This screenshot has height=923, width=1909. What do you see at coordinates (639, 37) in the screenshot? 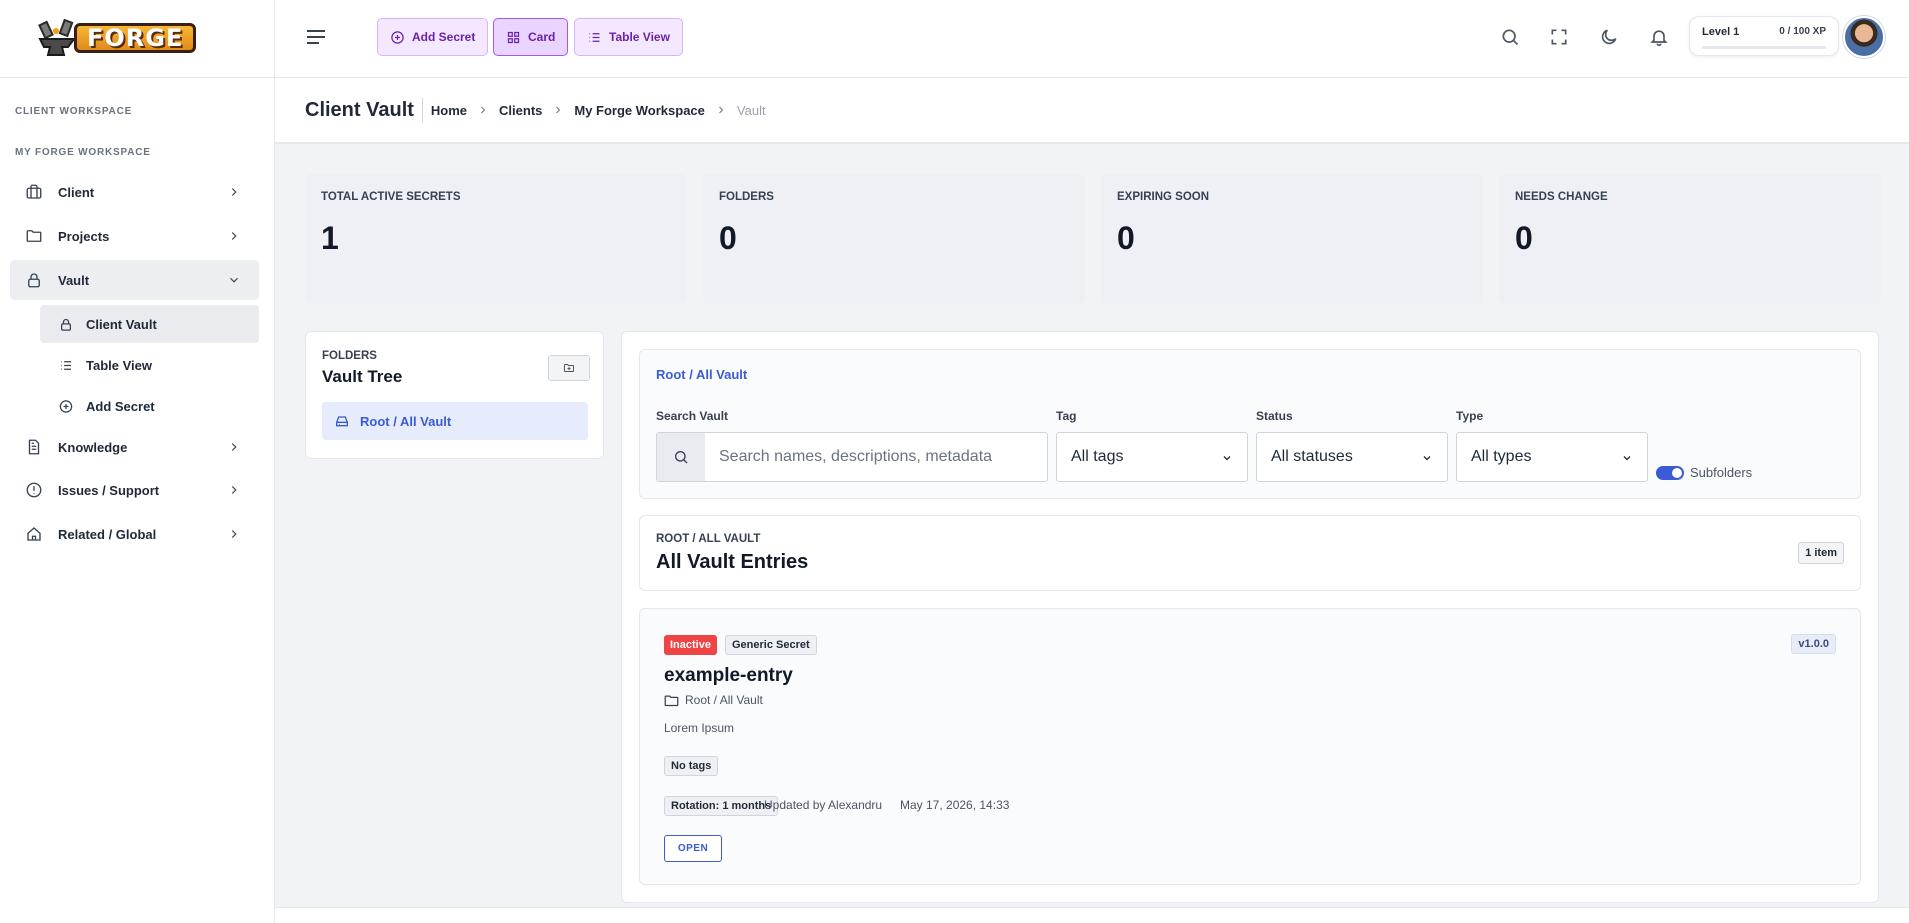
I see `table-view-button-label: Table View` at bounding box center [639, 37].